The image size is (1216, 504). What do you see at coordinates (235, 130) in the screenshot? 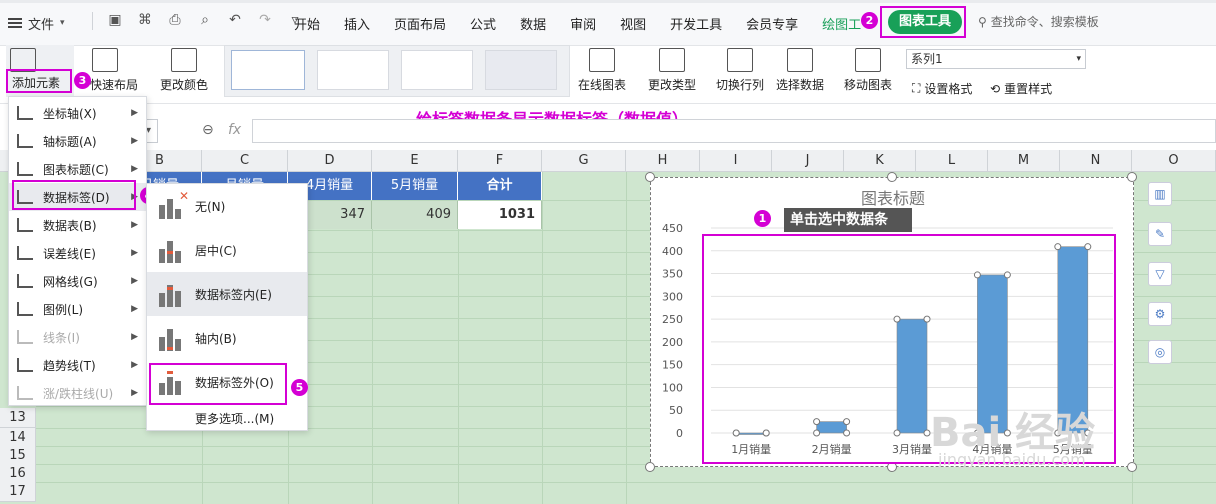
I see `fx-label: fx` at bounding box center [235, 130].